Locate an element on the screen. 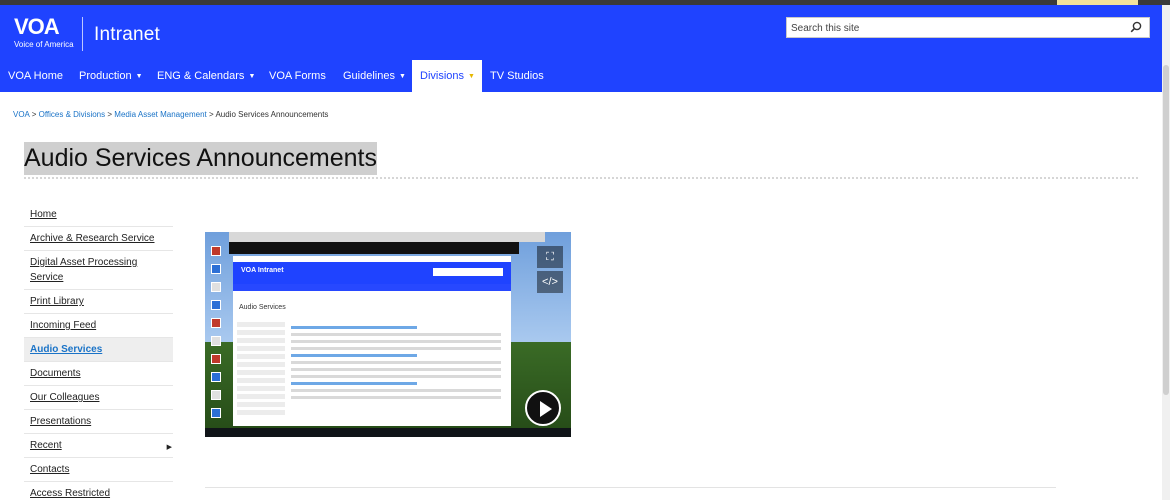  nav-label: TV Studios is located at coordinates (517, 76).